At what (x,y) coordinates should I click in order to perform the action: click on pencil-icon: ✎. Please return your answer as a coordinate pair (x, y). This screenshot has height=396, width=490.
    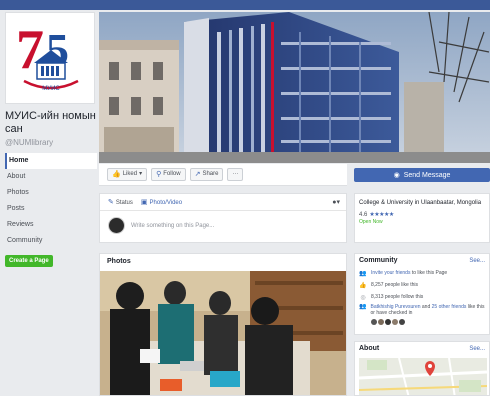
    Looking at the image, I should click on (111, 202).